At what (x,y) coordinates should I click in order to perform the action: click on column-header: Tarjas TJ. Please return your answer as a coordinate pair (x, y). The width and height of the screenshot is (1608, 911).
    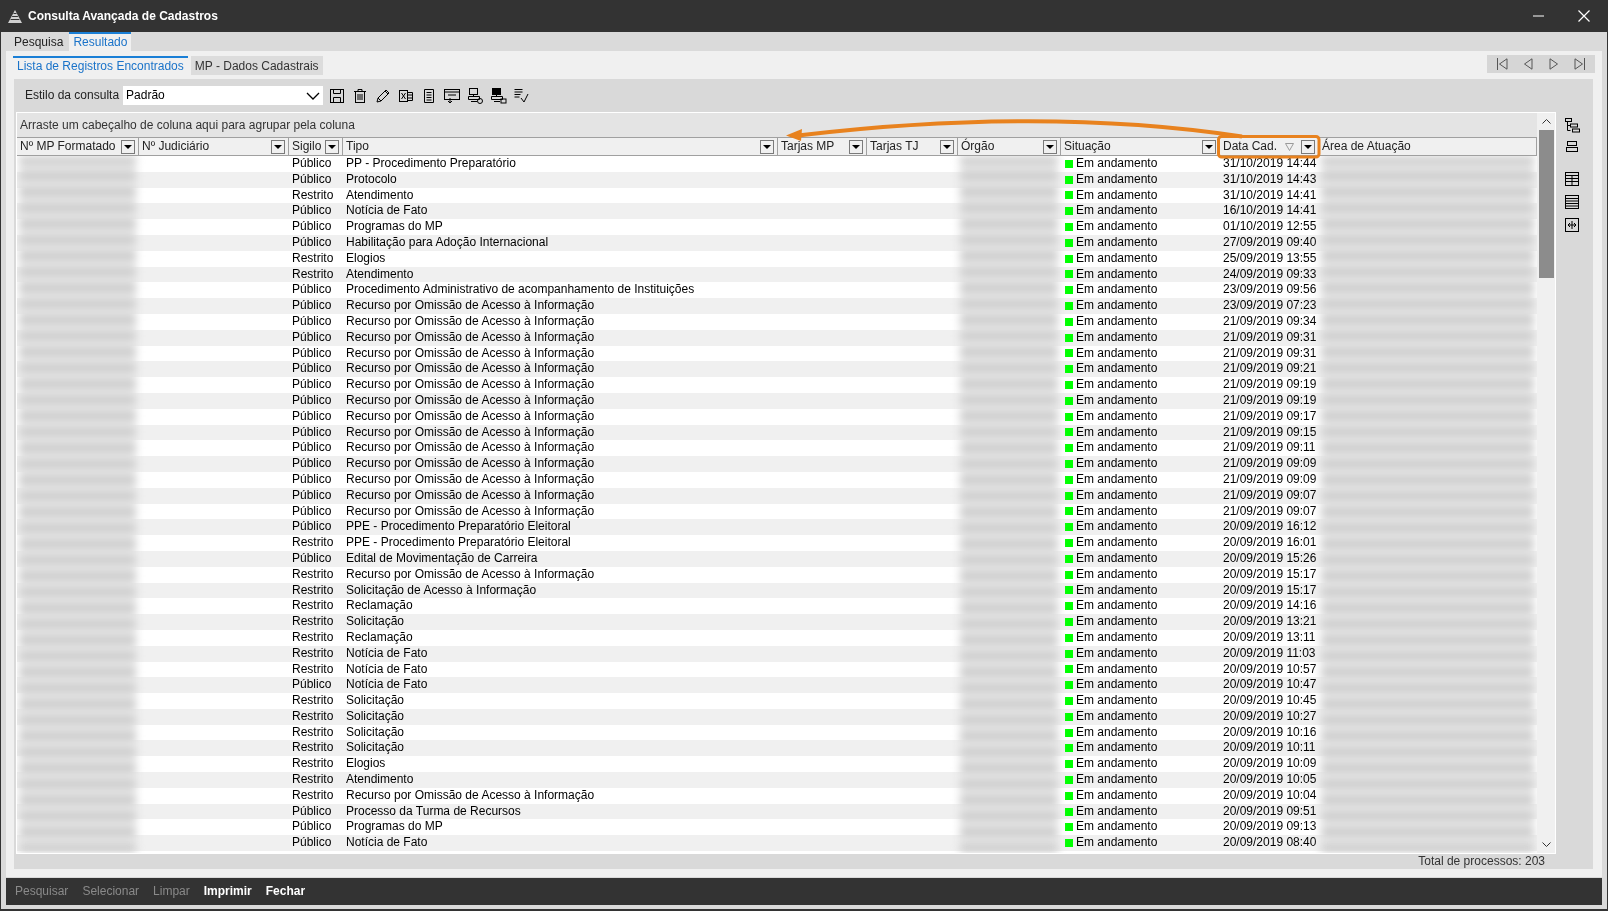
    Looking at the image, I should click on (912, 146).